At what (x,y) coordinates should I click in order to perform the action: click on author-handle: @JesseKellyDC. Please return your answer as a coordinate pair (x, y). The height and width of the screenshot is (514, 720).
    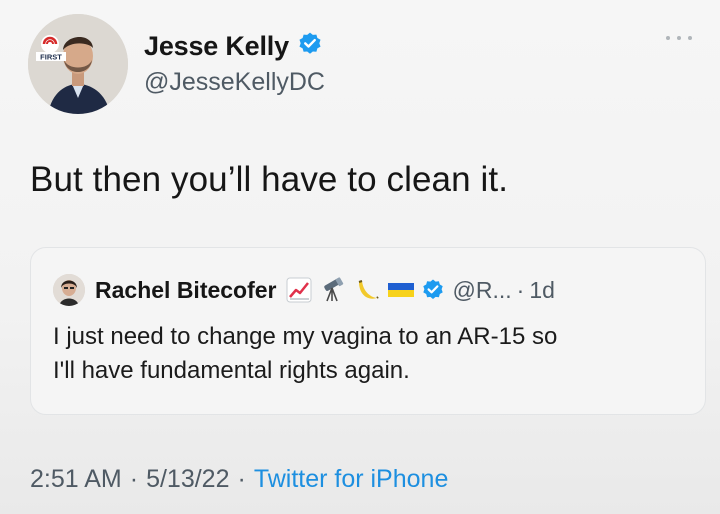
    Looking at the image, I should click on (234, 82).